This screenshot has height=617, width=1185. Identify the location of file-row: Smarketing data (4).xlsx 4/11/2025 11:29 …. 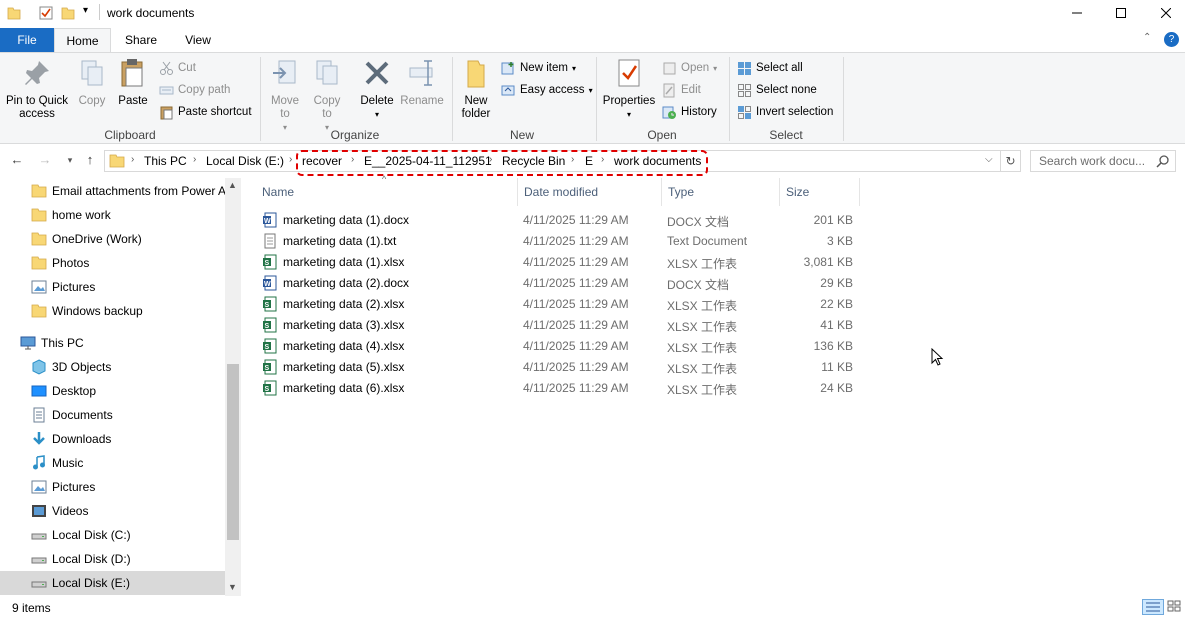
(558, 346).